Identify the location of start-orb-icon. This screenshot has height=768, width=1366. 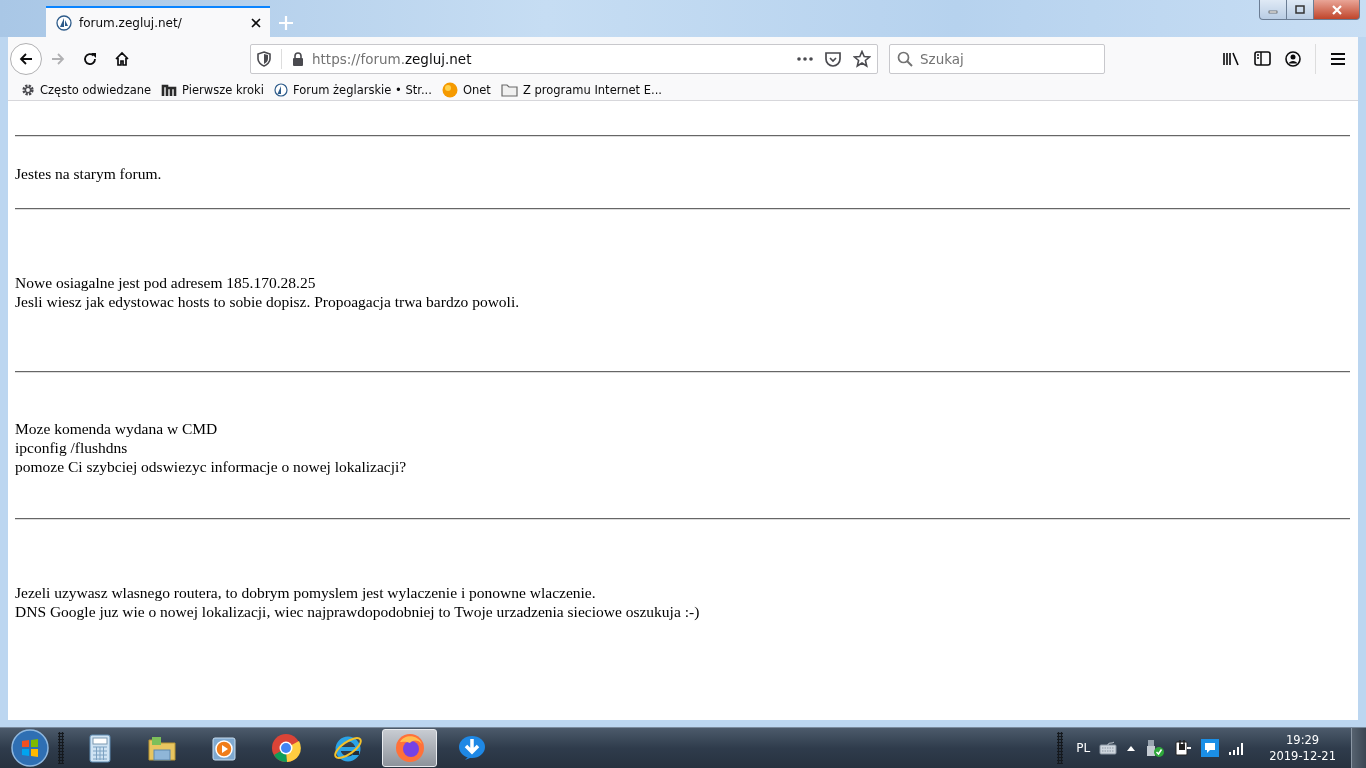
(30, 748).